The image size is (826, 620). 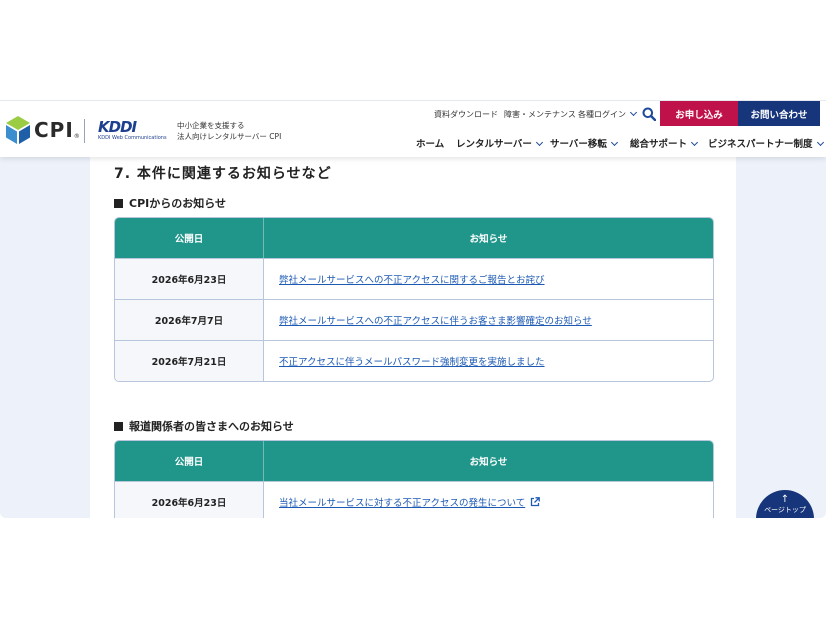 I want to click on nav-business-partner: ビジネスパートナー制度, so click(x=766, y=143).